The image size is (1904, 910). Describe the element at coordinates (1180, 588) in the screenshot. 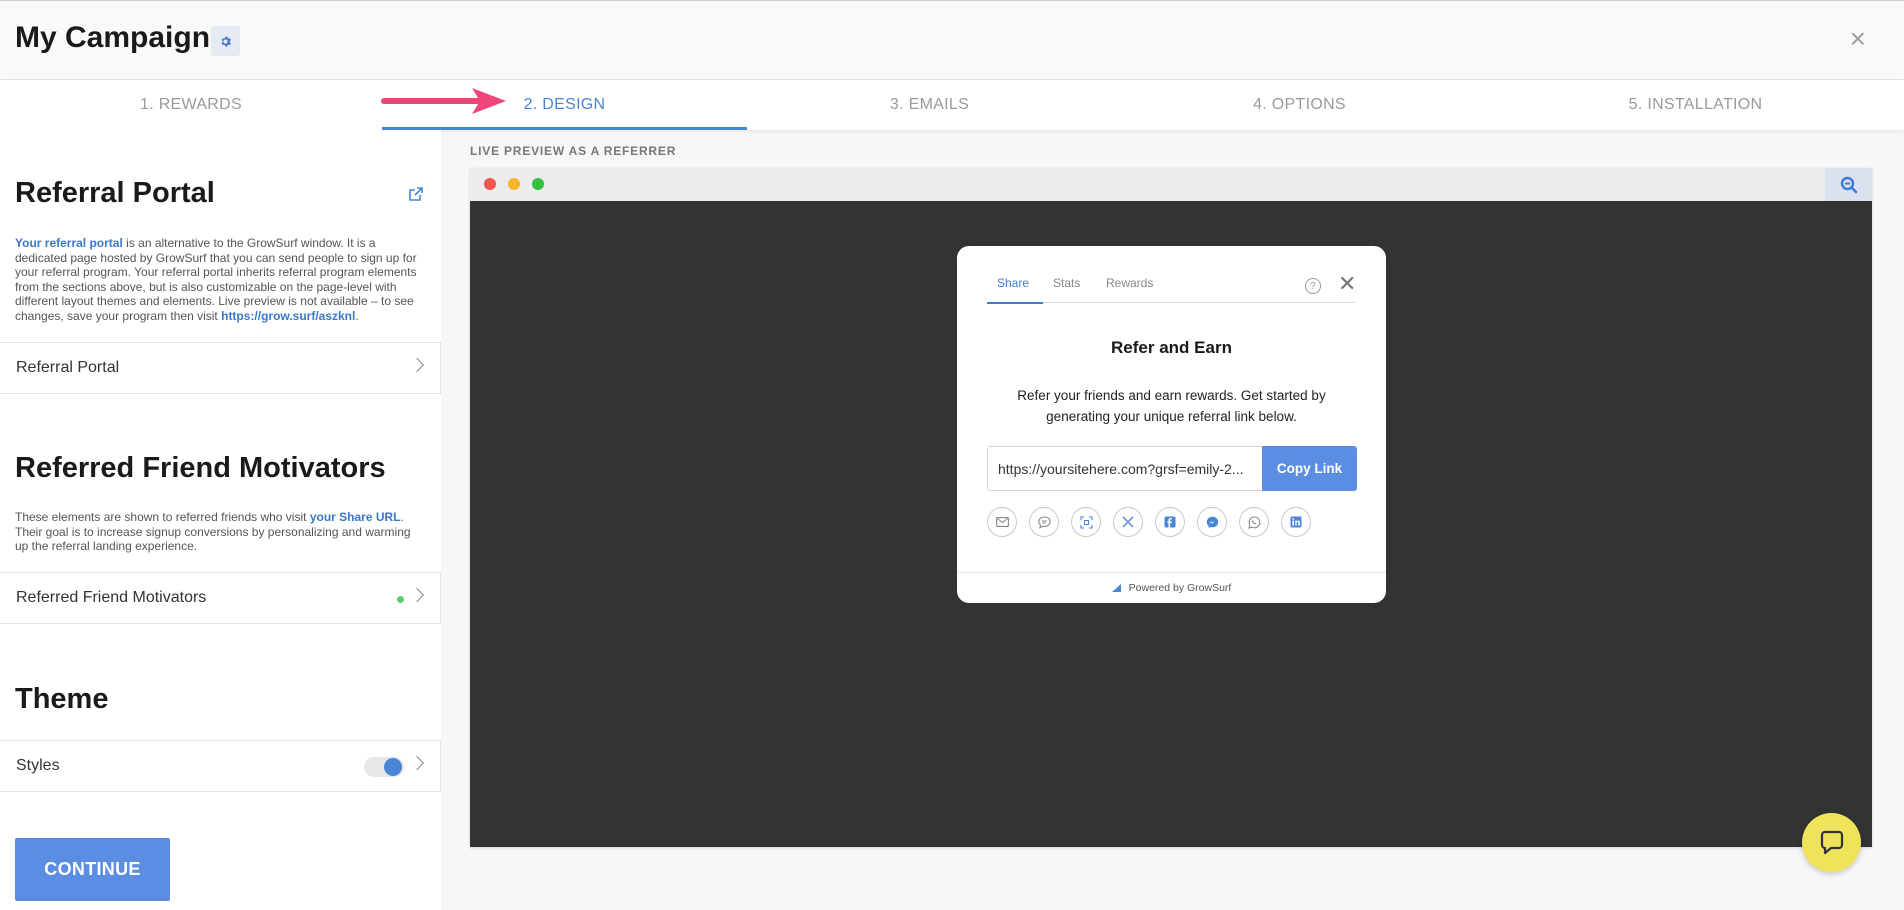

I see `powered-by-text: Powered by GrowSurf` at that location.